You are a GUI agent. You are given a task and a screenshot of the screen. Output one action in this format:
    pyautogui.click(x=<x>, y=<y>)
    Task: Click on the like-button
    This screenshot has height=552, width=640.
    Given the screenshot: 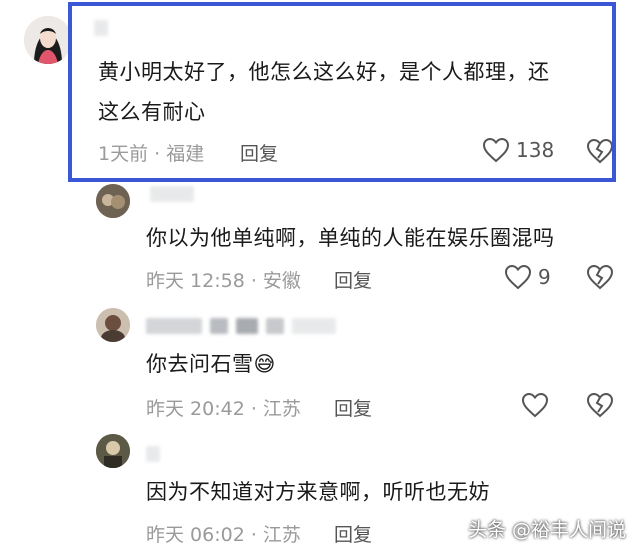 What is the action you would take?
    pyautogui.click(x=535, y=405)
    